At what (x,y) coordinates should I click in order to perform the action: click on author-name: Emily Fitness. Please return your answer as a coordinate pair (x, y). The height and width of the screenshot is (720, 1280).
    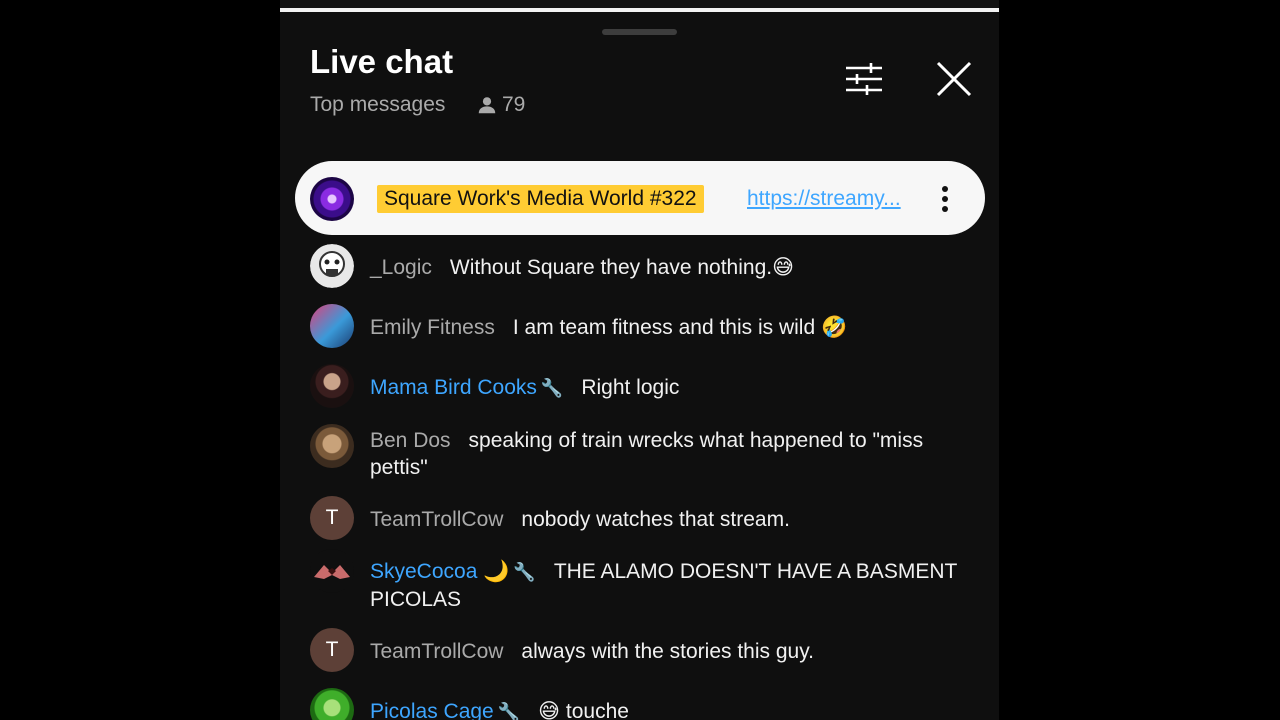
    Looking at the image, I should click on (432, 327).